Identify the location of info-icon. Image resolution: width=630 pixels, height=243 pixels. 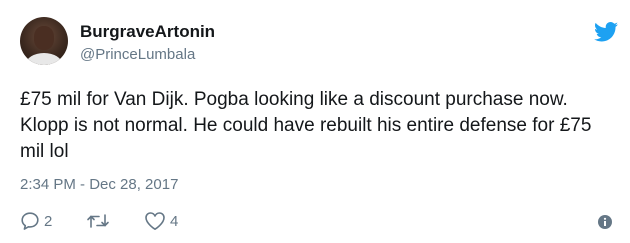
(605, 222).